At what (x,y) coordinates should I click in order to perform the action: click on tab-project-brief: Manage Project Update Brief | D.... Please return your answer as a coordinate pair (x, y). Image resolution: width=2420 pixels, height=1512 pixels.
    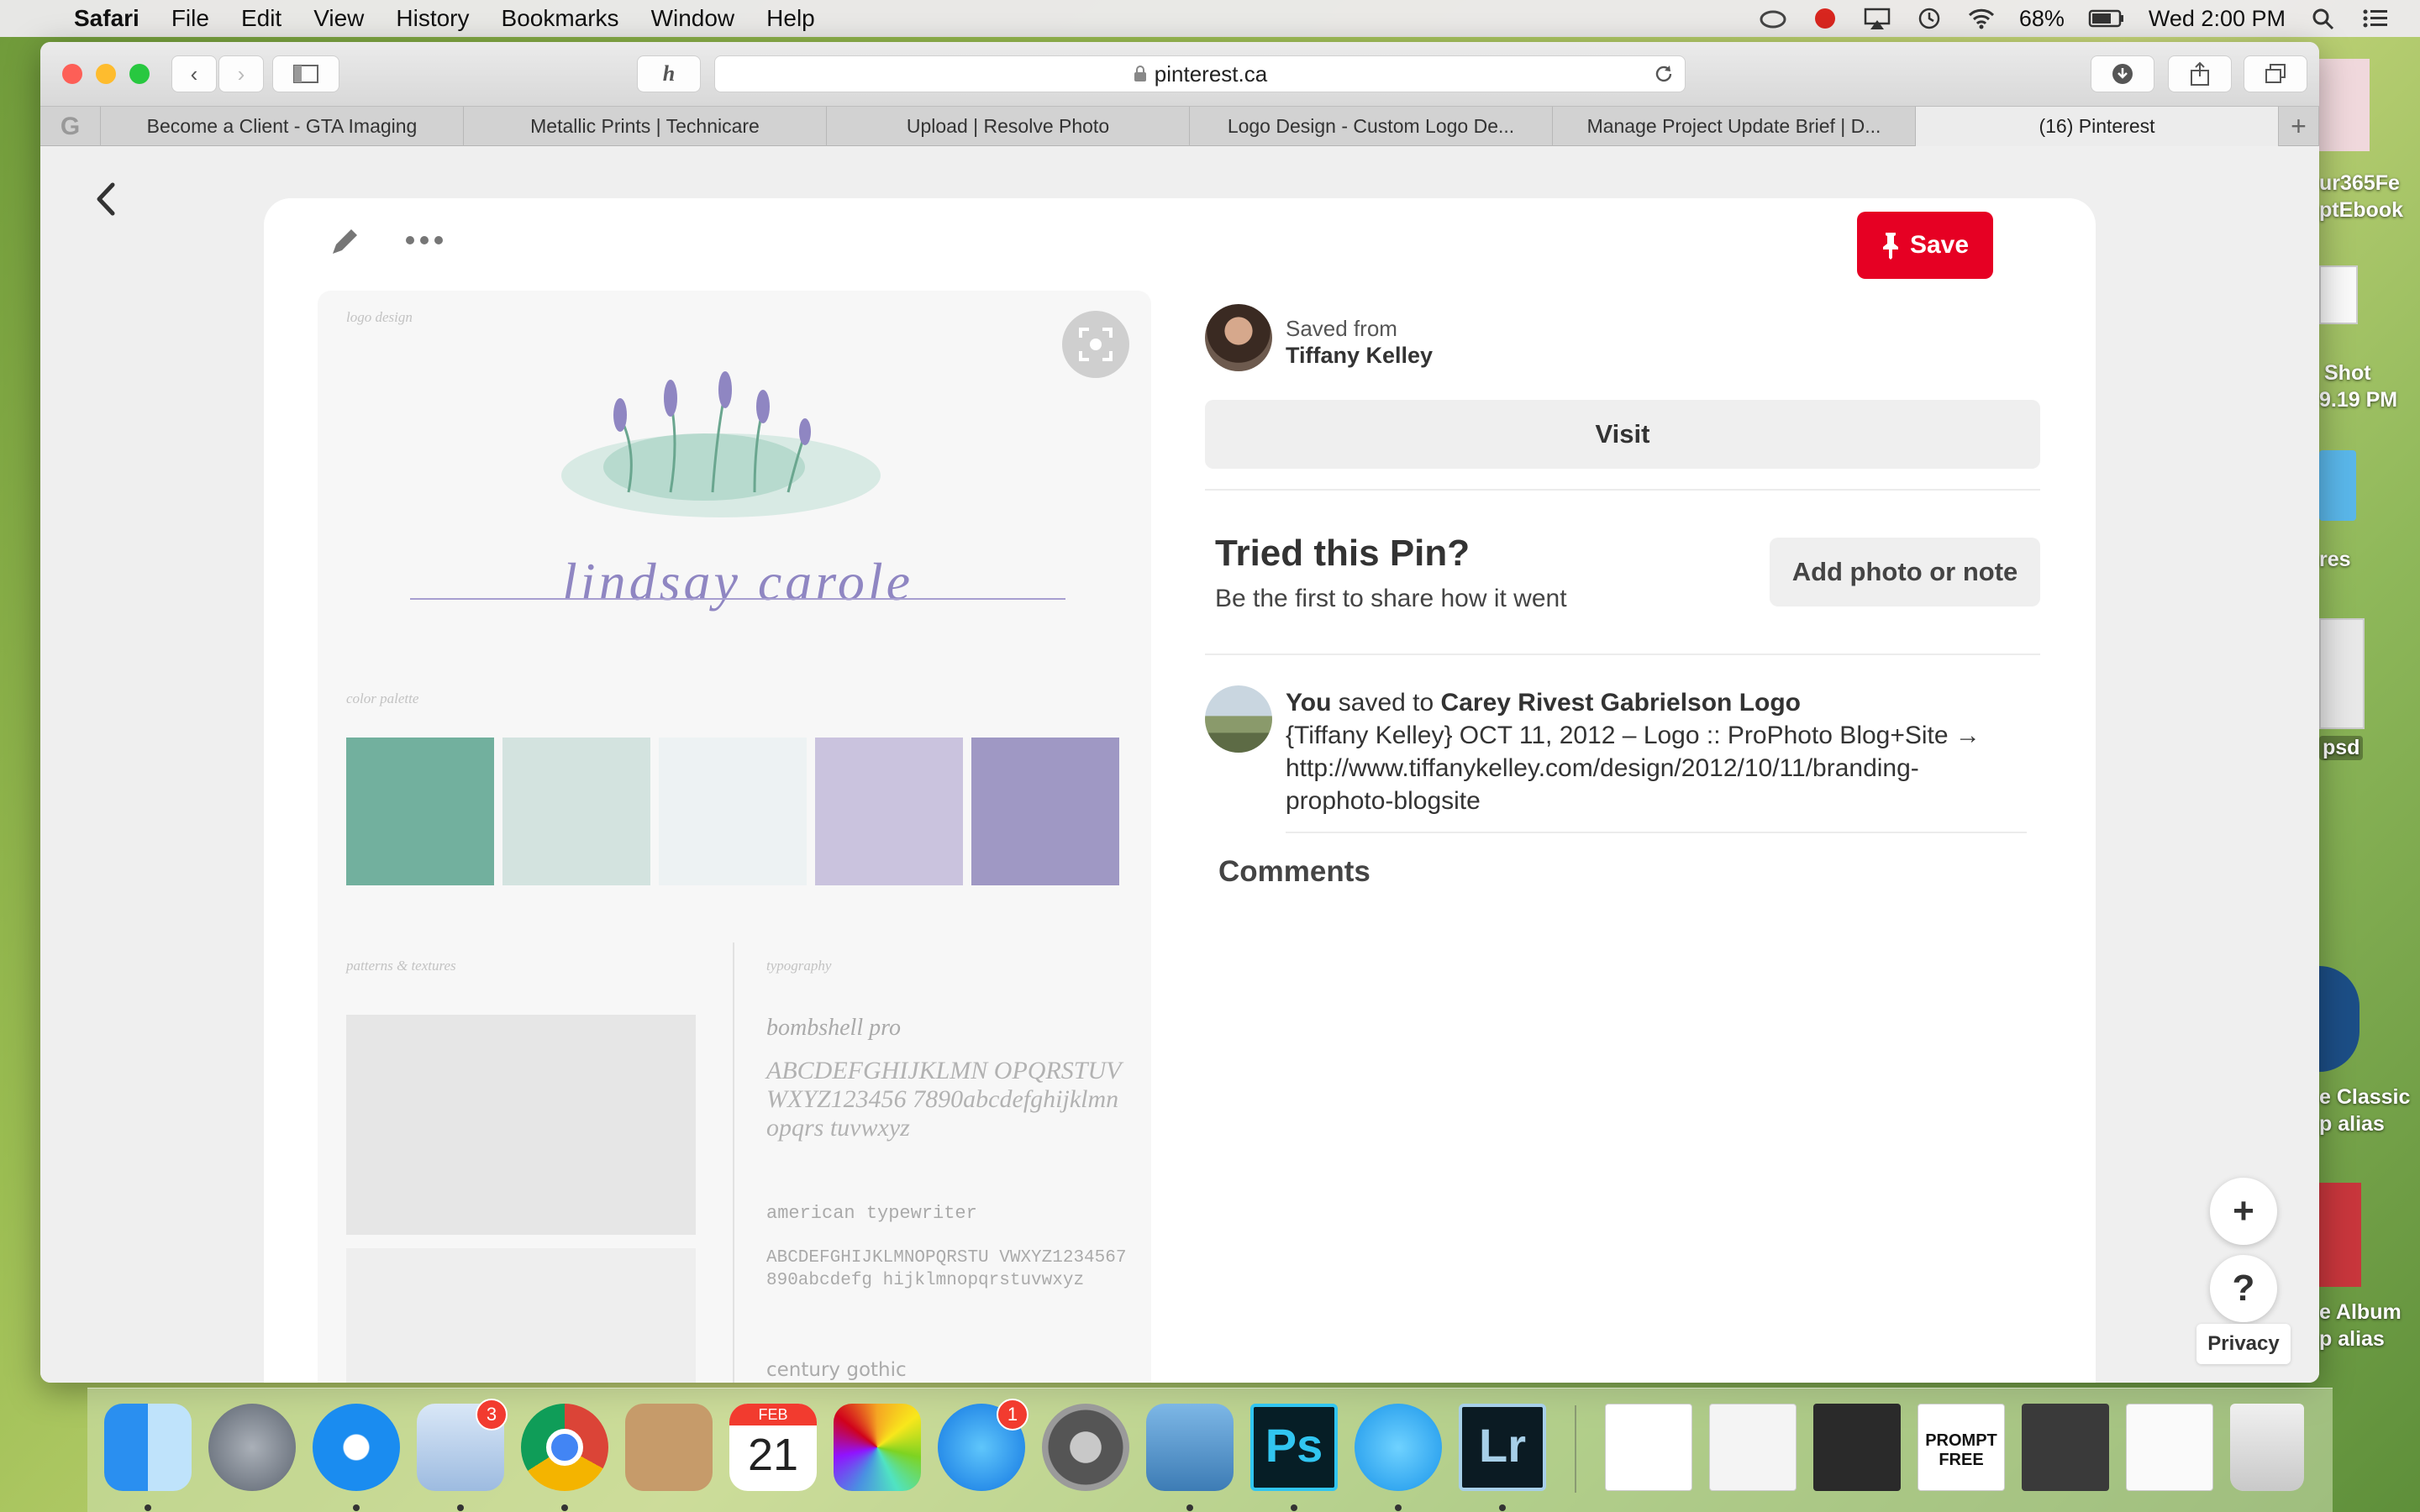
    Looking at the image, I should click on (1735, 126).